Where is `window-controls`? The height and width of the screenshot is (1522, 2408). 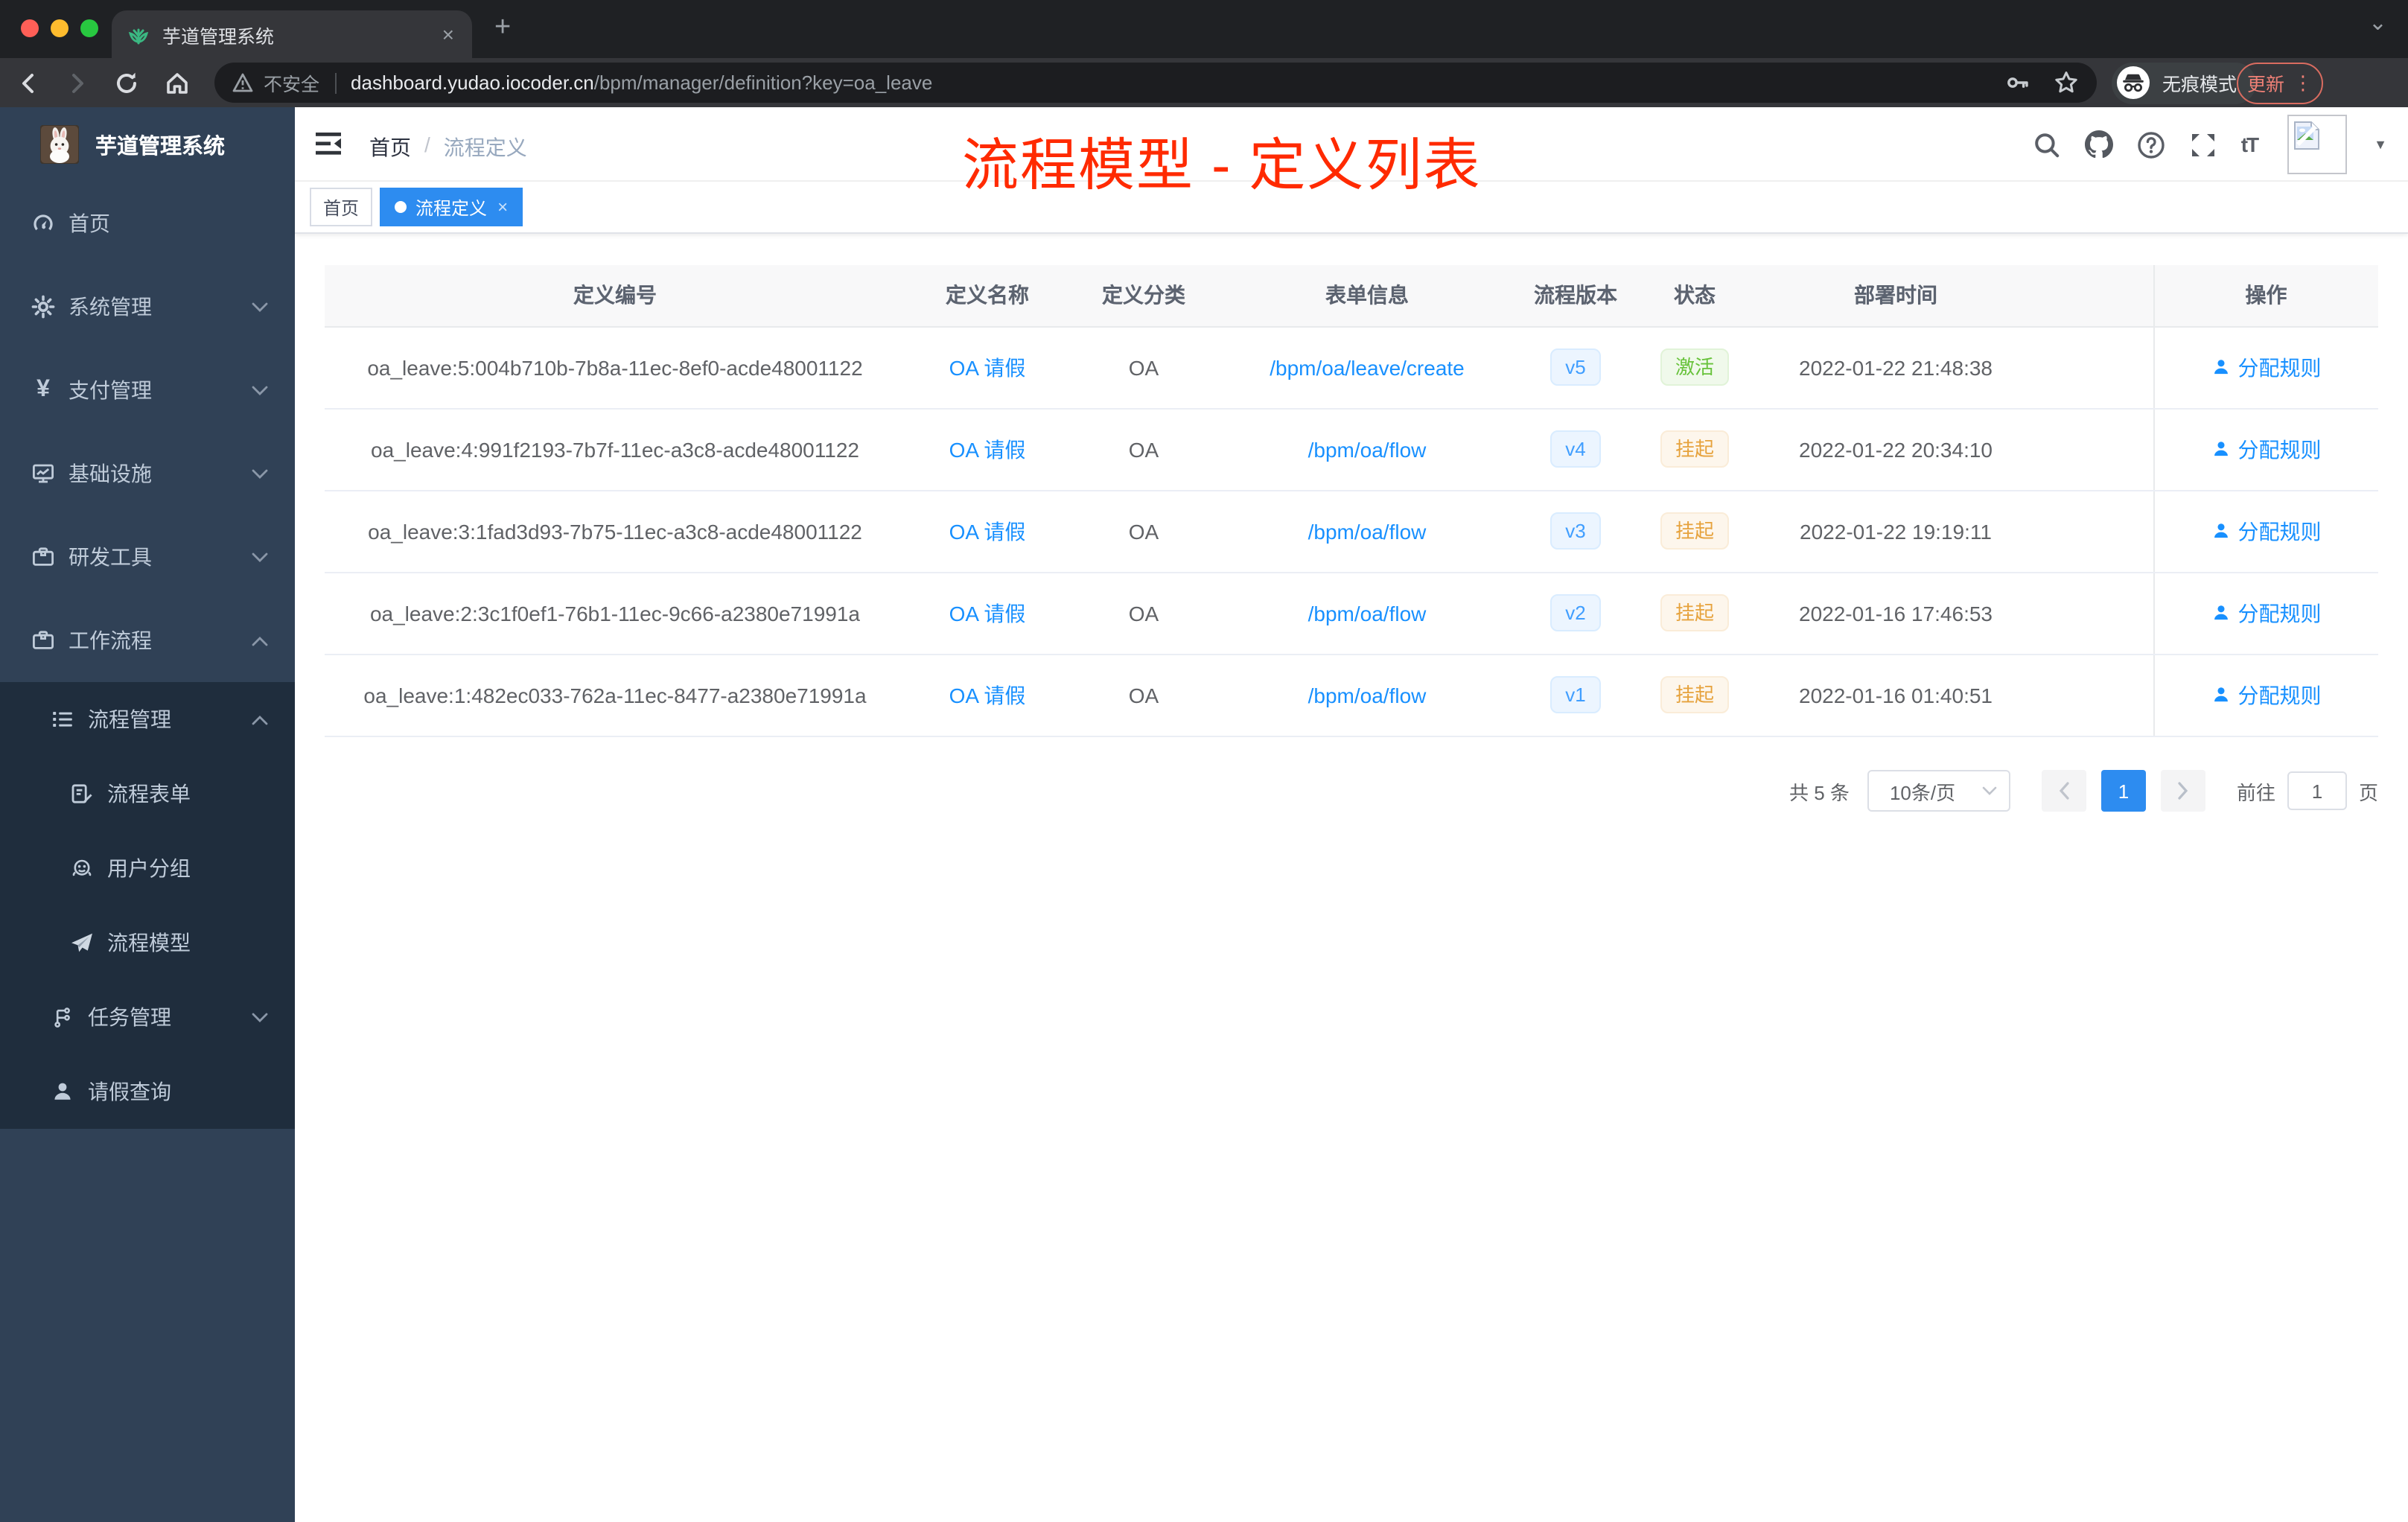 window-controls is located at coordinates (59, 28).